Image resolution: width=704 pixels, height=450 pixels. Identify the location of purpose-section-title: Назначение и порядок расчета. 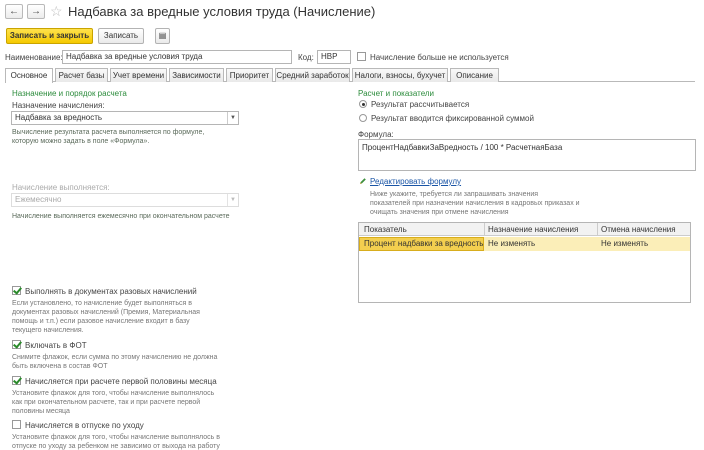
(69, 93).